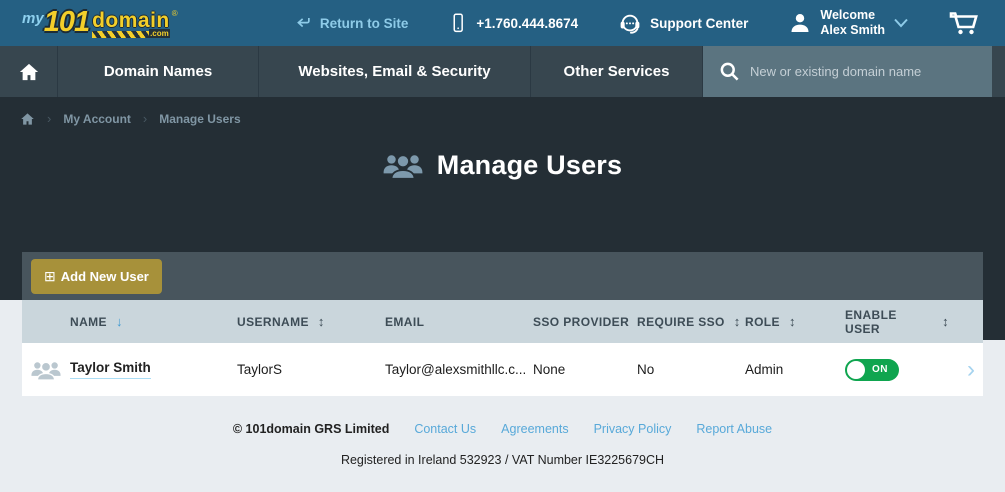 The height and width of the screenshot is (492, 1005). Describe the element at coordinates (734, 429) in the screenshot. I see `footer-link-report-abuse: Report Abuse` at that location.